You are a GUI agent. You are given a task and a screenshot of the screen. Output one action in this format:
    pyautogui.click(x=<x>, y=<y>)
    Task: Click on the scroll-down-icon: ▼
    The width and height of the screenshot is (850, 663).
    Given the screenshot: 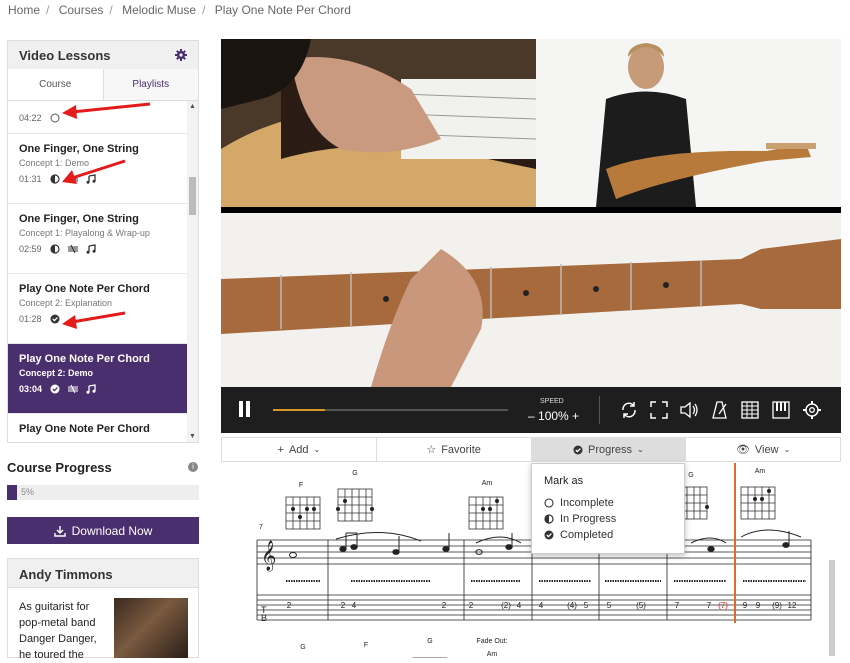 What is the action you would take?
    pyautogui.click(x=192, y=436)
    